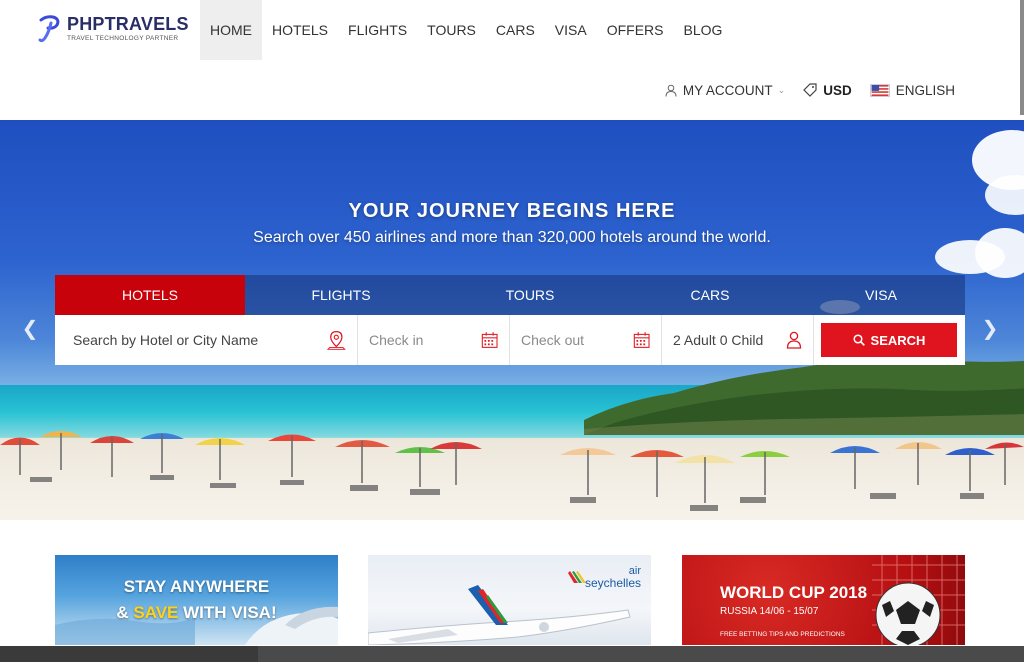 Image resolution: width=1024 pixels, height=662 pixels. I want to click on soccer-ball-icon, so click(908, 613).